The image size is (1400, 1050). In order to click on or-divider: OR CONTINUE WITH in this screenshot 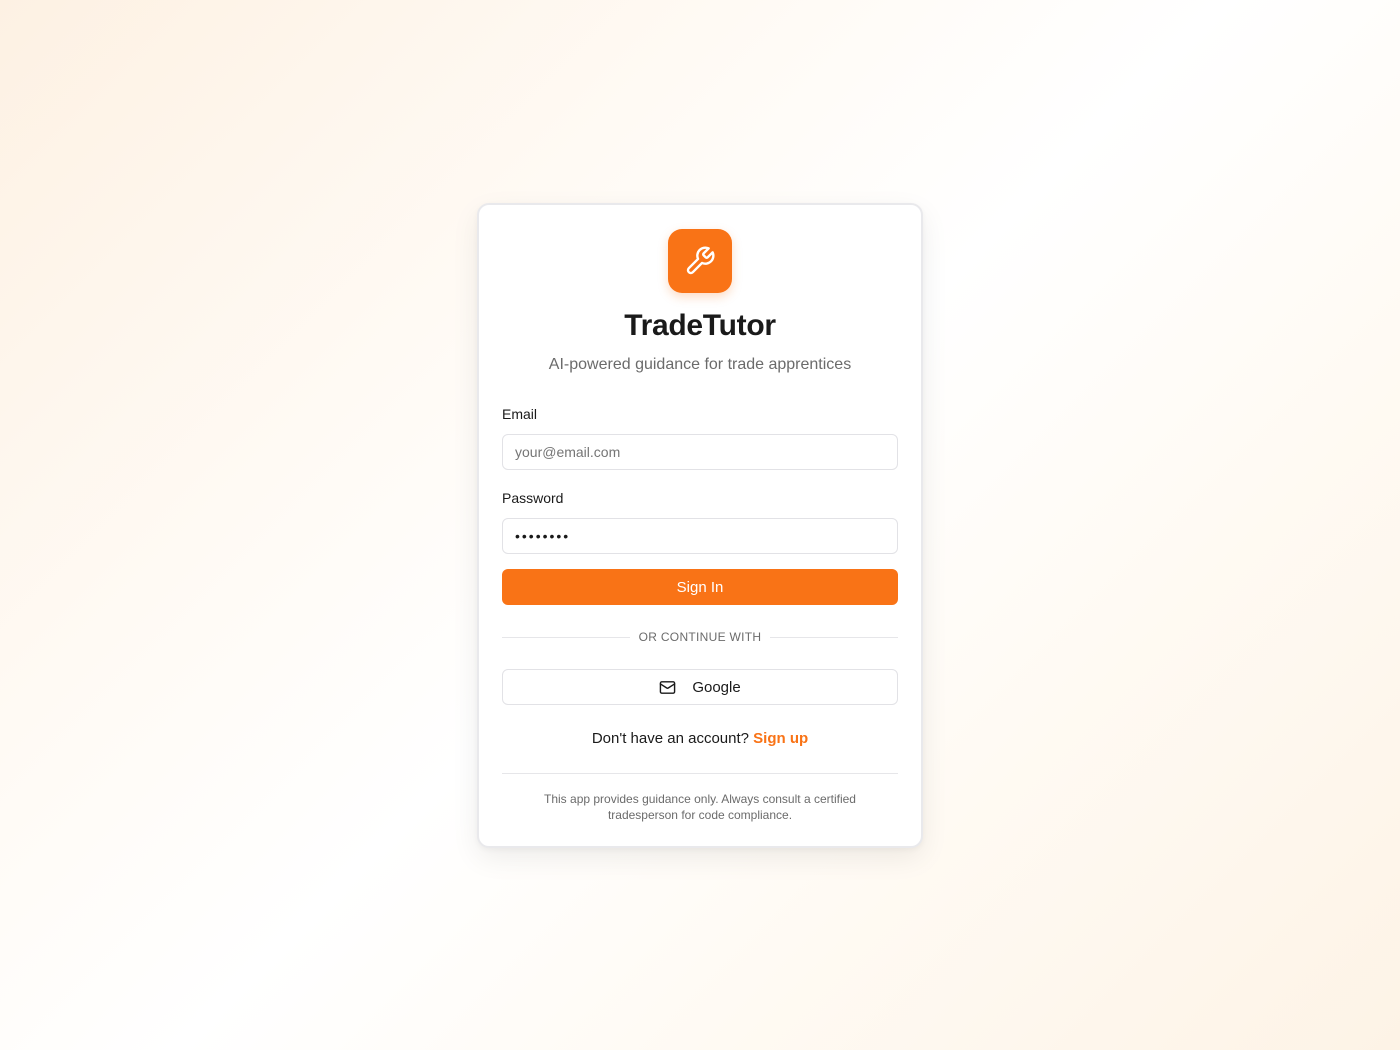, I will do `click(700, 637)`.